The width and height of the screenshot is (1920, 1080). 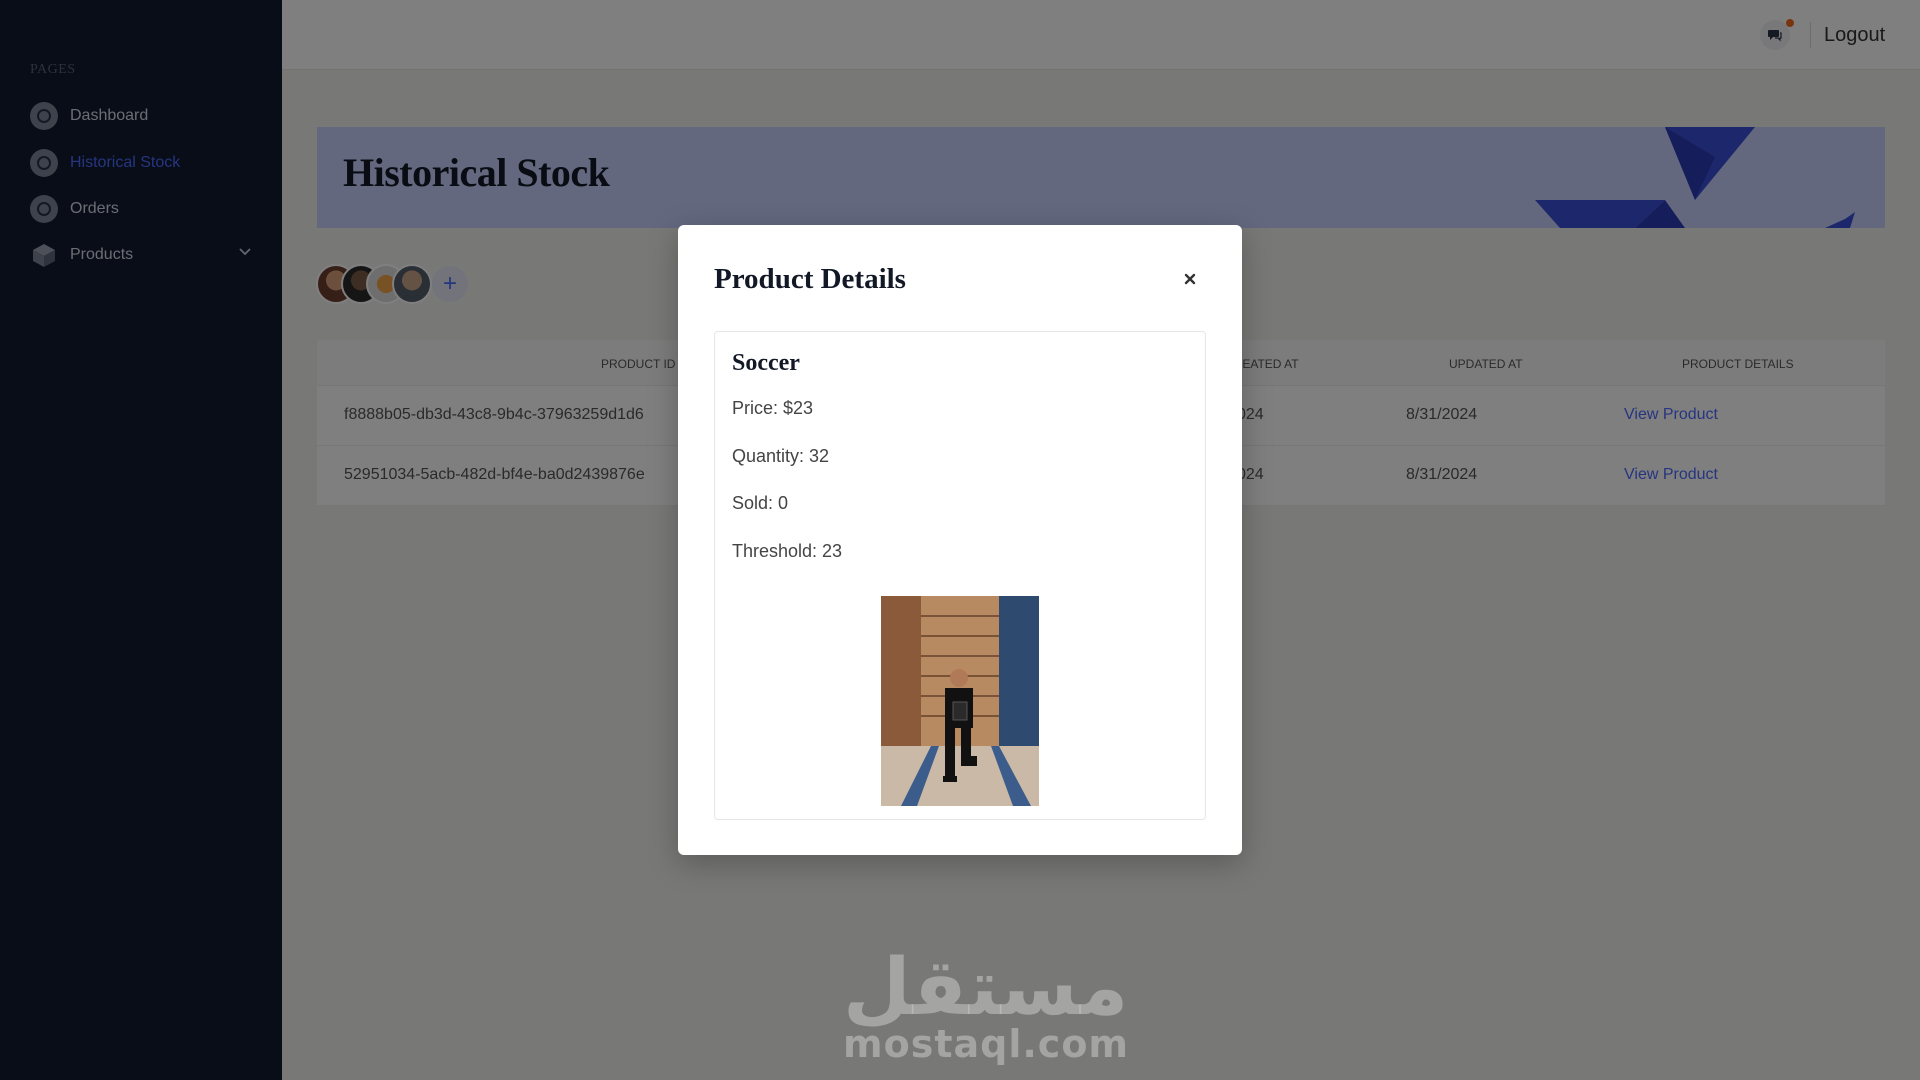 What do you see at coordinates (768, 456) in the screenshot?
I see `quantity-label: Quantity:` at bounding box center [768, 456].